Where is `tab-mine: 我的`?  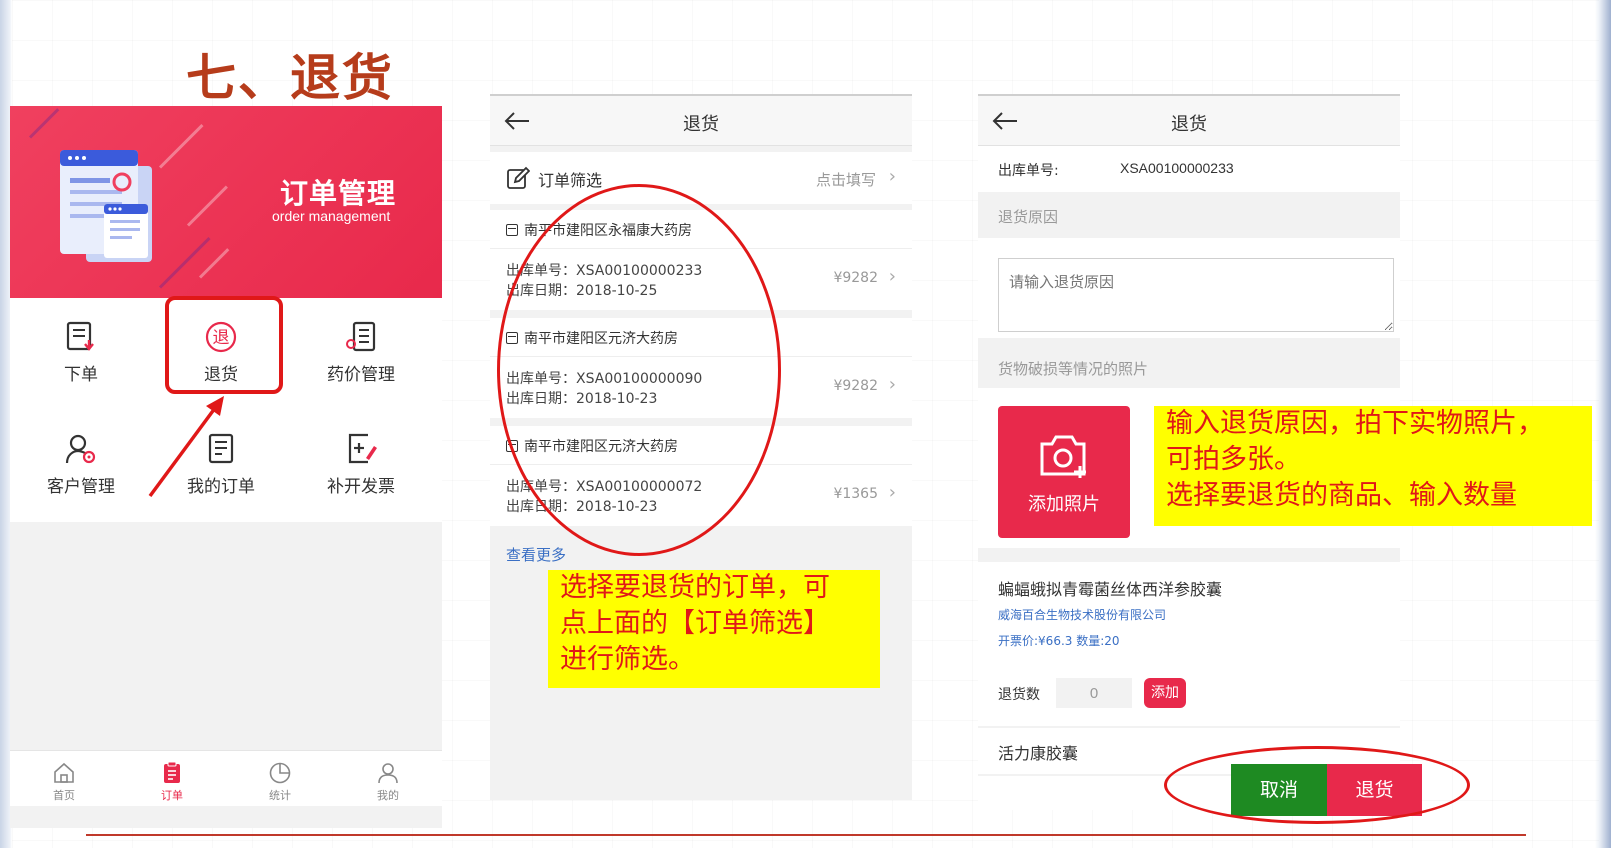 tab-mine: 我的 is located at coordinates (388, 779).